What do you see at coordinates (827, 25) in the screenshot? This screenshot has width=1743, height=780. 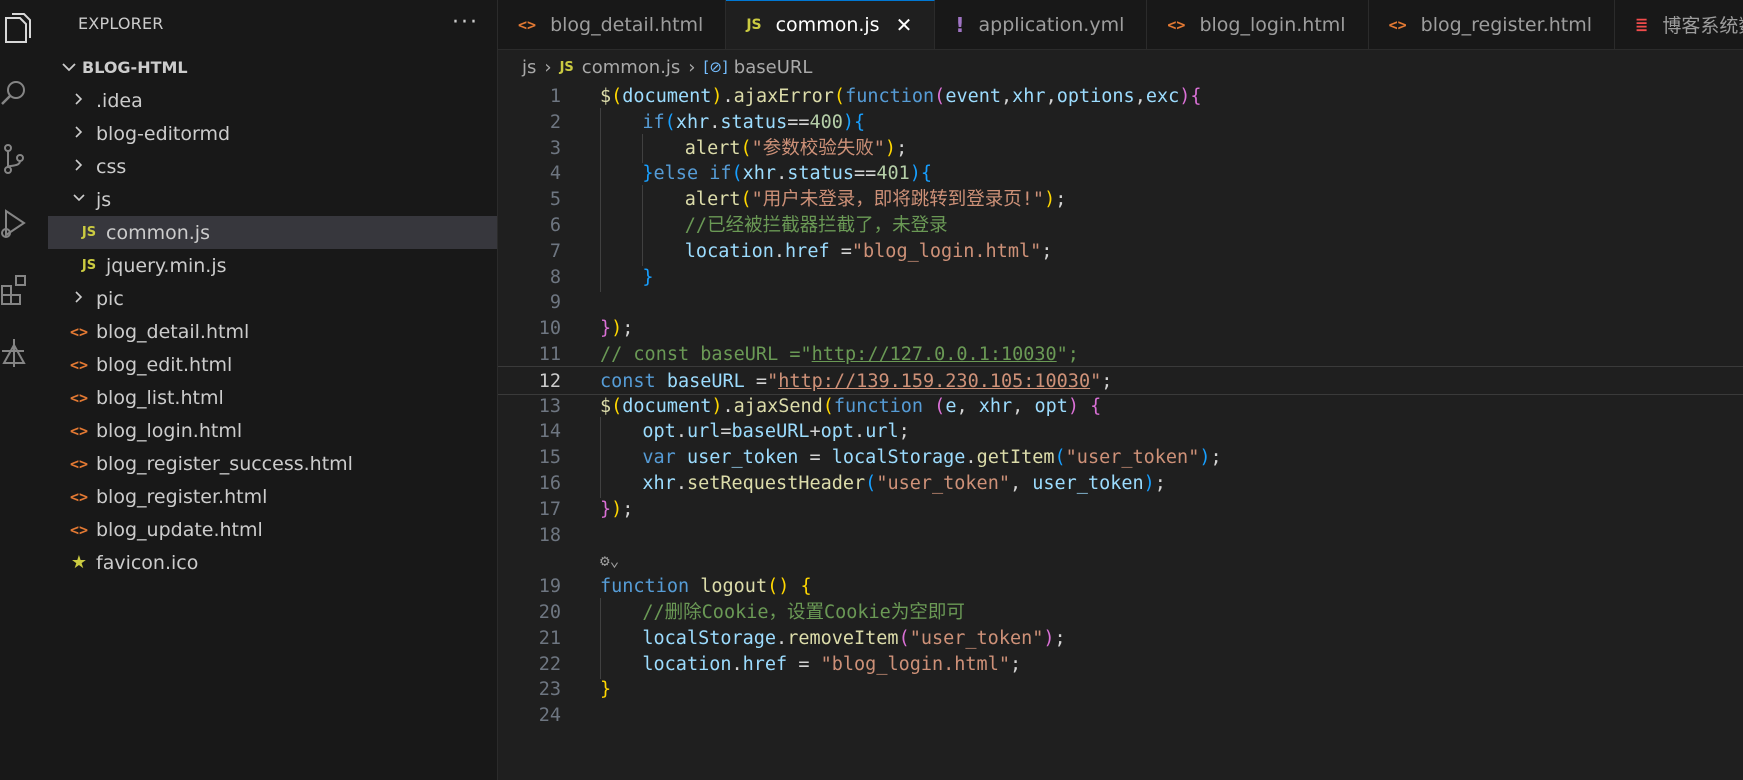 I see `tab-label: common.js` at bounding box center [827, 25].